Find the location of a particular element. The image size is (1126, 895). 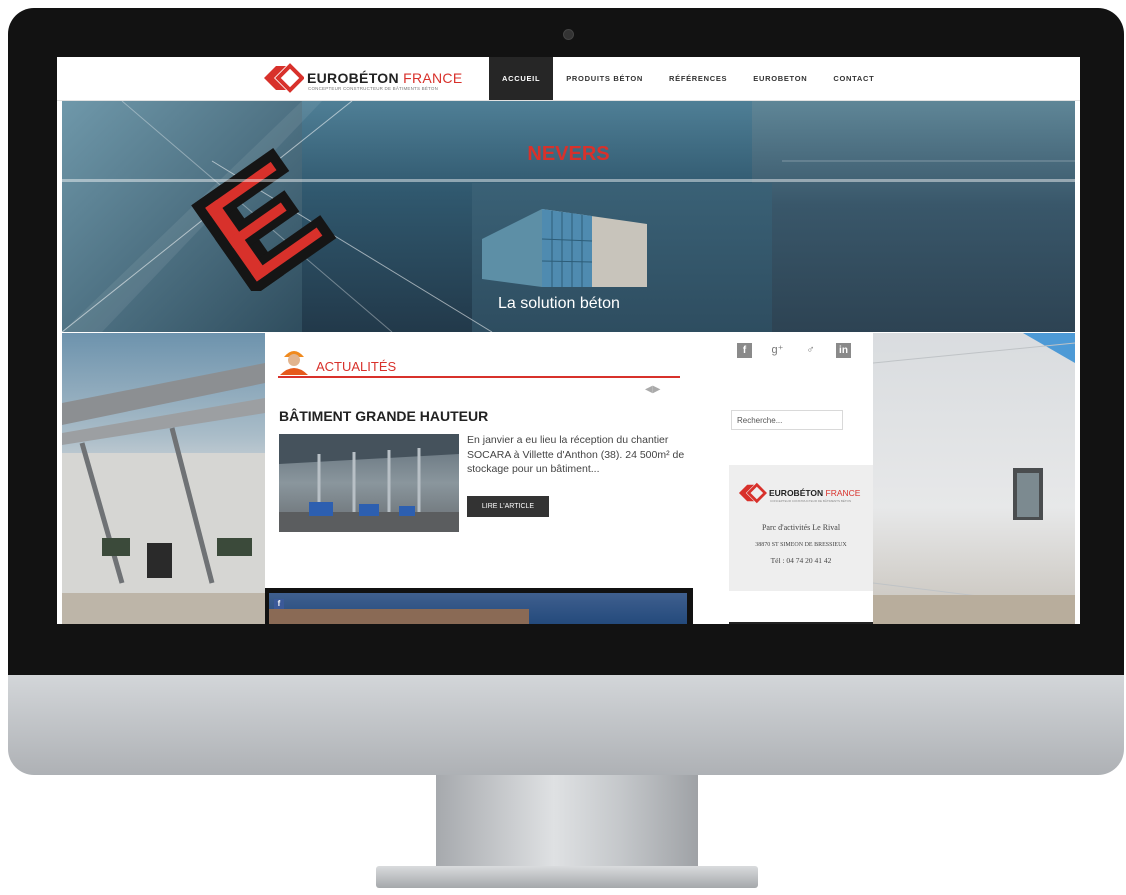

address-line-2: 38870 ST SIMEON DE BRESSIEUX is located at coordinates (801, 545).